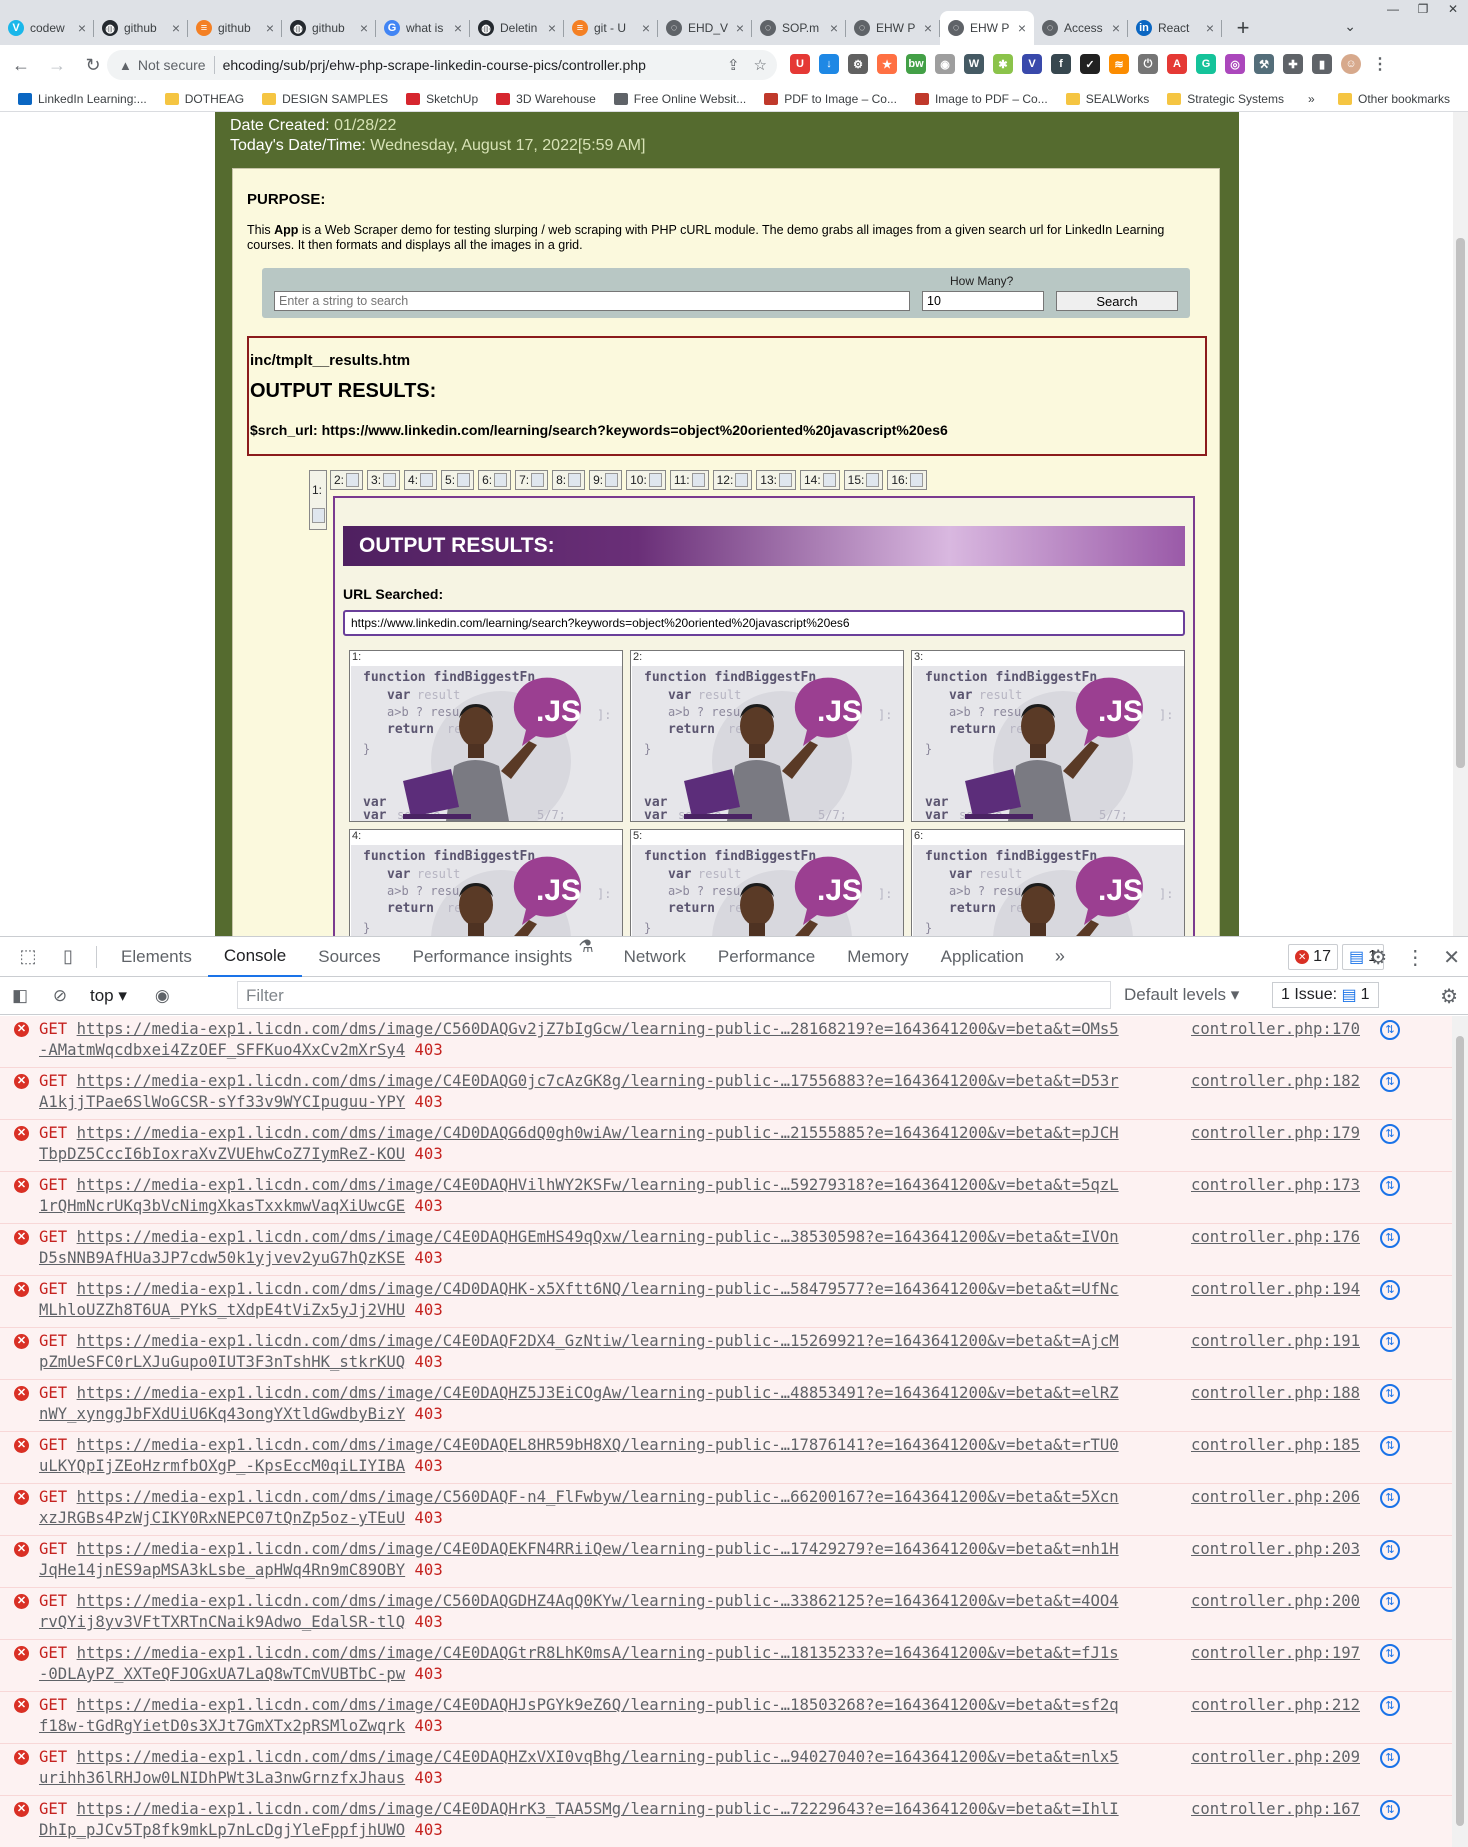 The image size is (1468, 1847). I want to click on other-bookmarks: Other bookmarks, so click(1394, 99).